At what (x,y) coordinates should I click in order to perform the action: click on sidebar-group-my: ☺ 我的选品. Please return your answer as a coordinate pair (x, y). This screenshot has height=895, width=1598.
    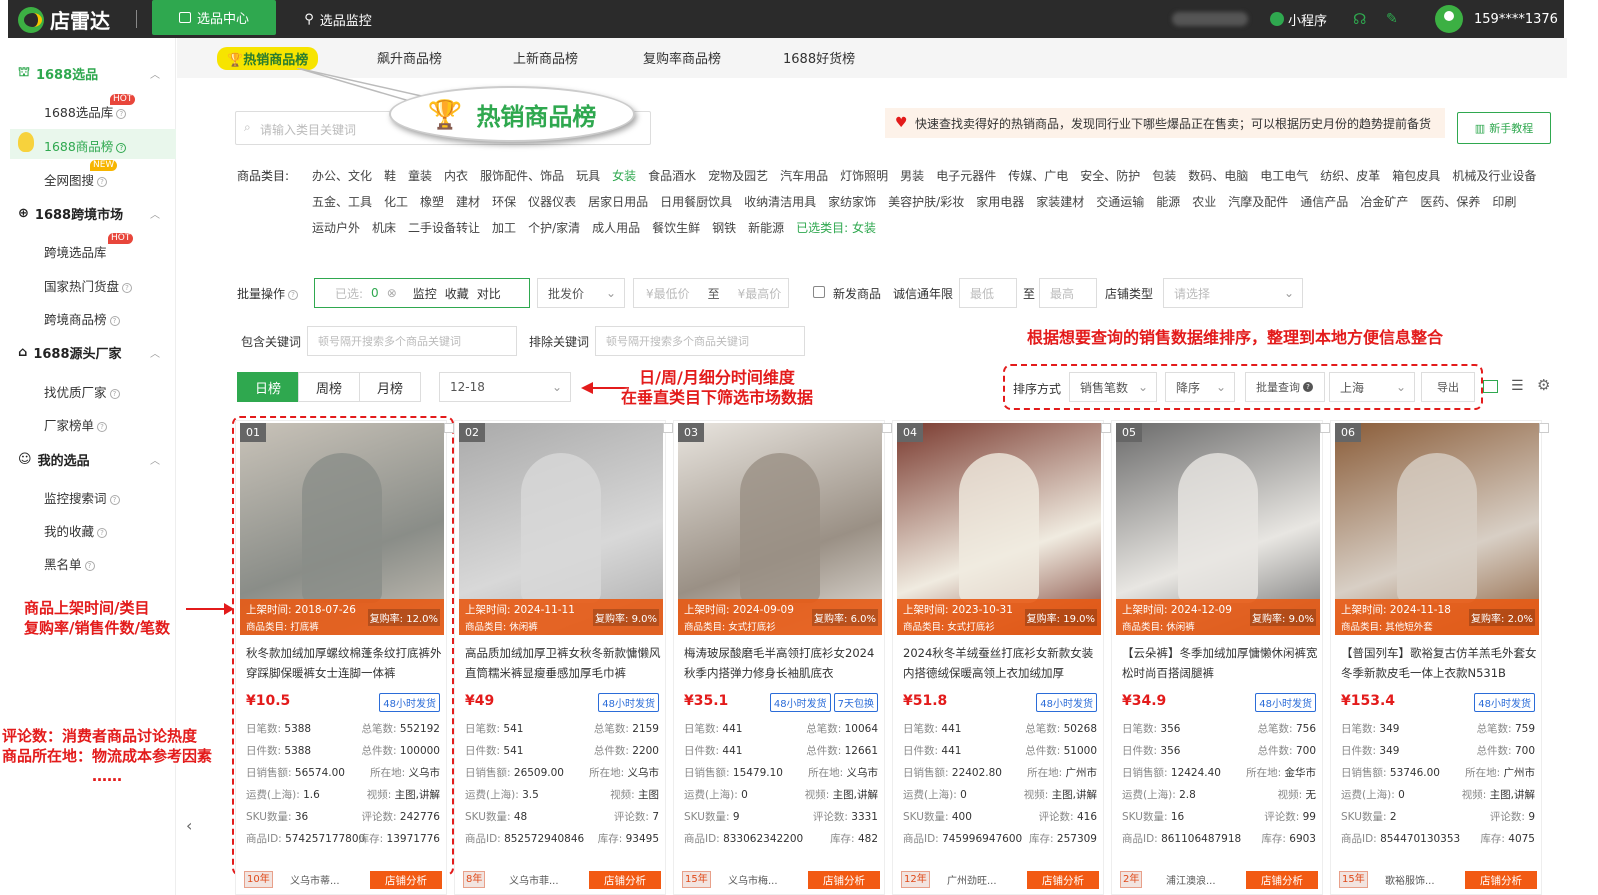
    Looking at the image, I should click on (54, 459).